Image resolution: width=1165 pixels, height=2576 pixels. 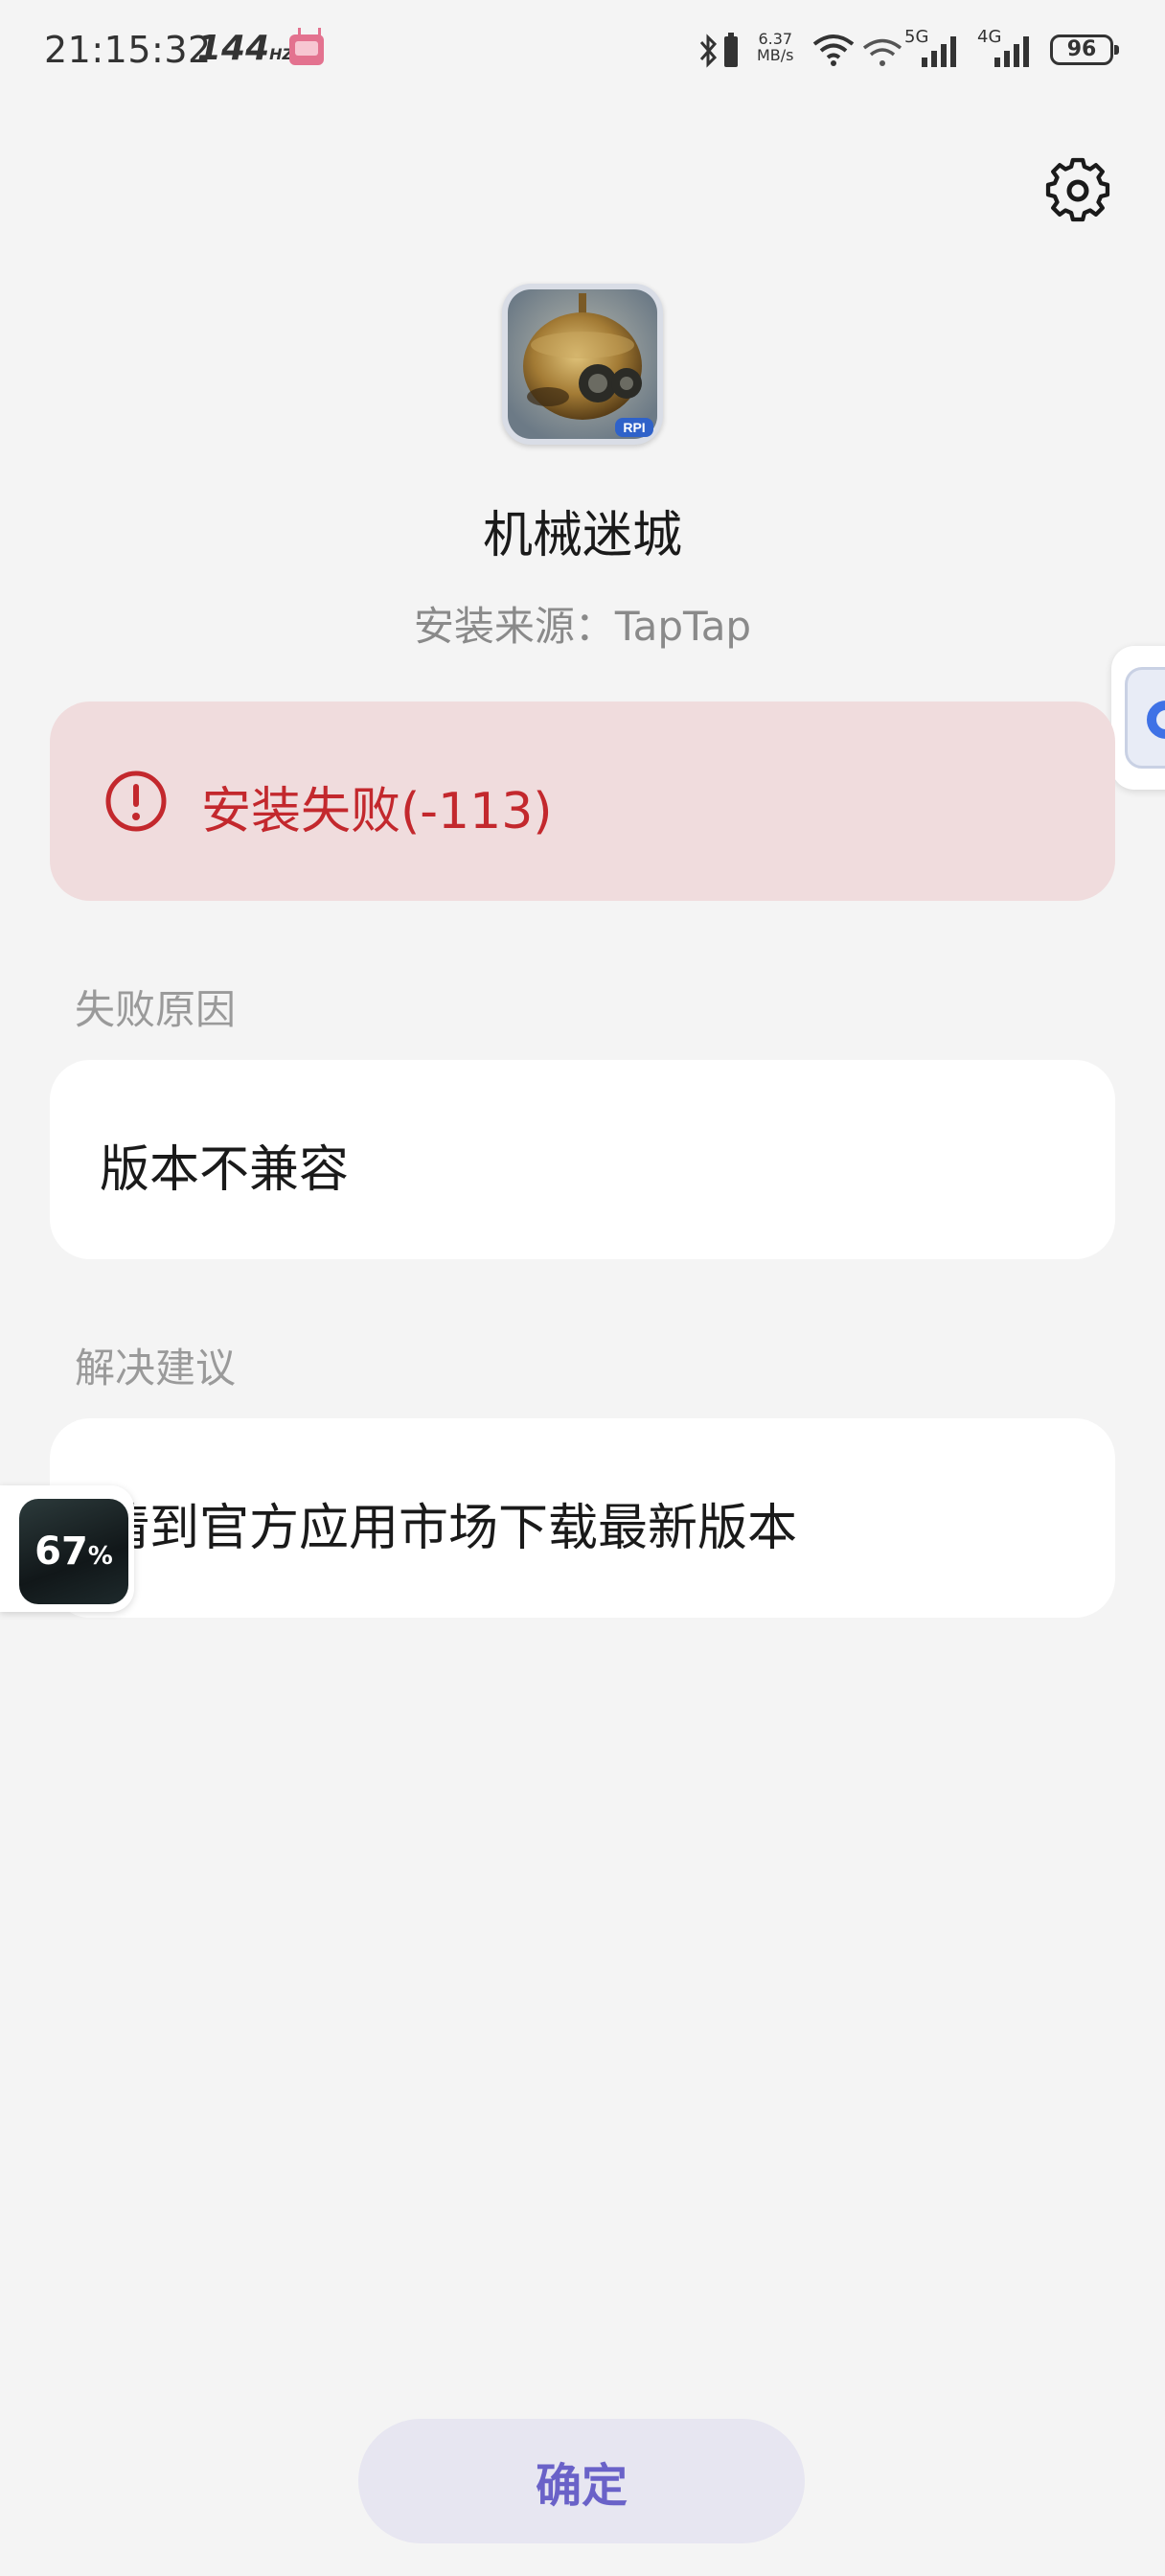 What do you see at coordinates (100, 1556) in the screenshot?
I see `progress-unit: %` at bounding box center [100, 1556].